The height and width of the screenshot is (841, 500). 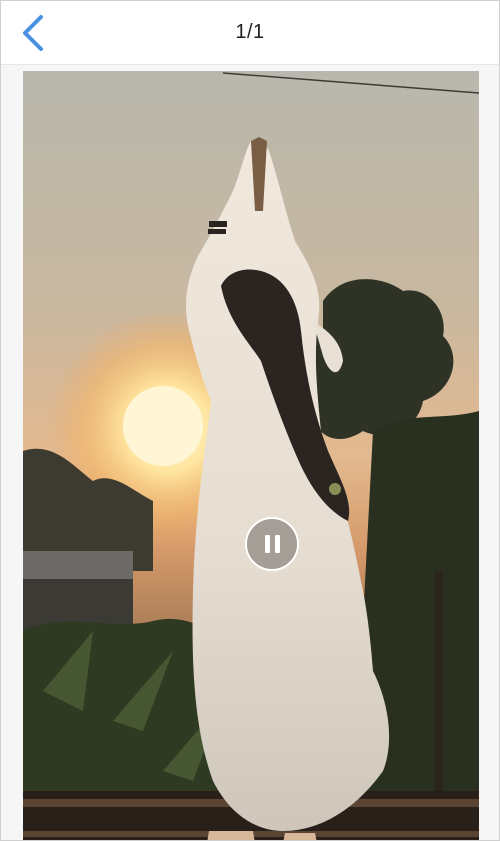 I want to click on pause-icon, so click(x=272, y=544).